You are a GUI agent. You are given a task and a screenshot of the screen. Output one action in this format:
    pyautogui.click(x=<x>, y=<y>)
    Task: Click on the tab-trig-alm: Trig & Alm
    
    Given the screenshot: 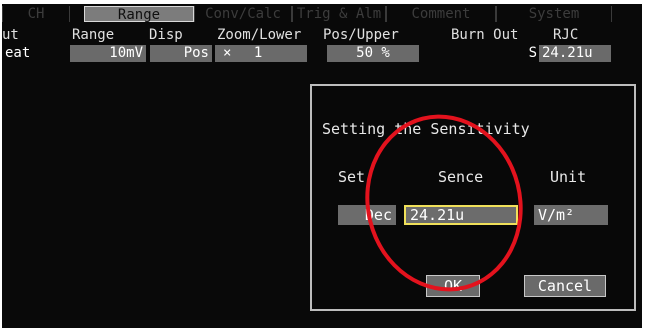 What is the action you would take?
    pyautogui.click(x=339, y=14)
    